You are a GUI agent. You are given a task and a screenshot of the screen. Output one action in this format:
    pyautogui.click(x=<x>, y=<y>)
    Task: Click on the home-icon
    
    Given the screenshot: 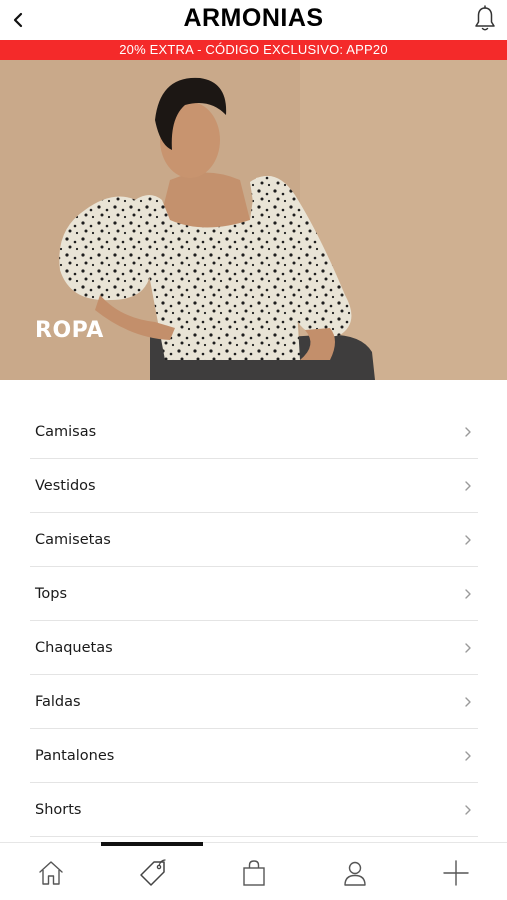 What is the action you would take?
    pyautogui.click(x=51, y=873)
    